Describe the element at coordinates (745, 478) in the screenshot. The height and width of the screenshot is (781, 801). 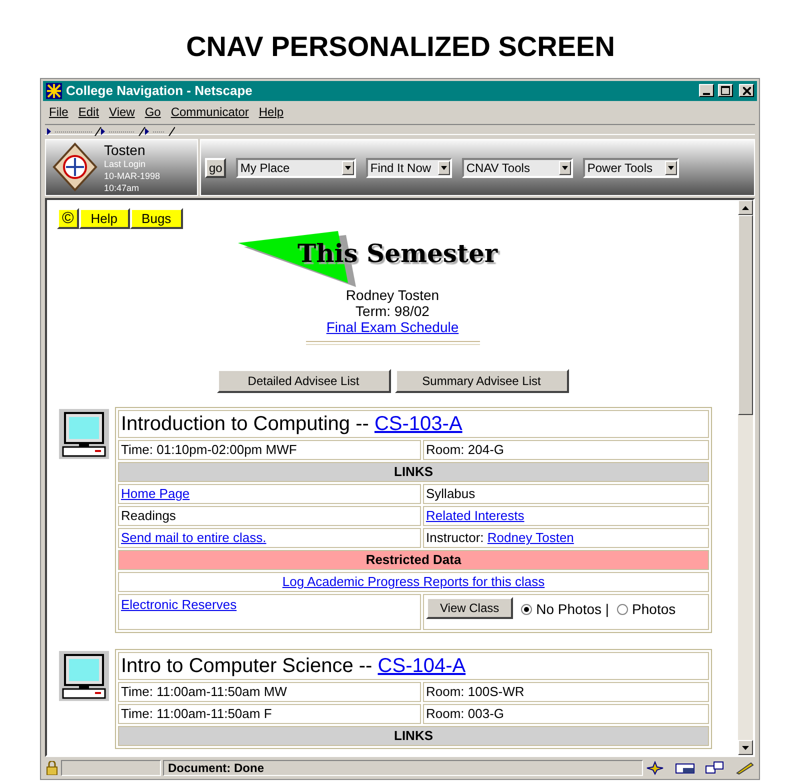
I see `scrollbar` at that location.